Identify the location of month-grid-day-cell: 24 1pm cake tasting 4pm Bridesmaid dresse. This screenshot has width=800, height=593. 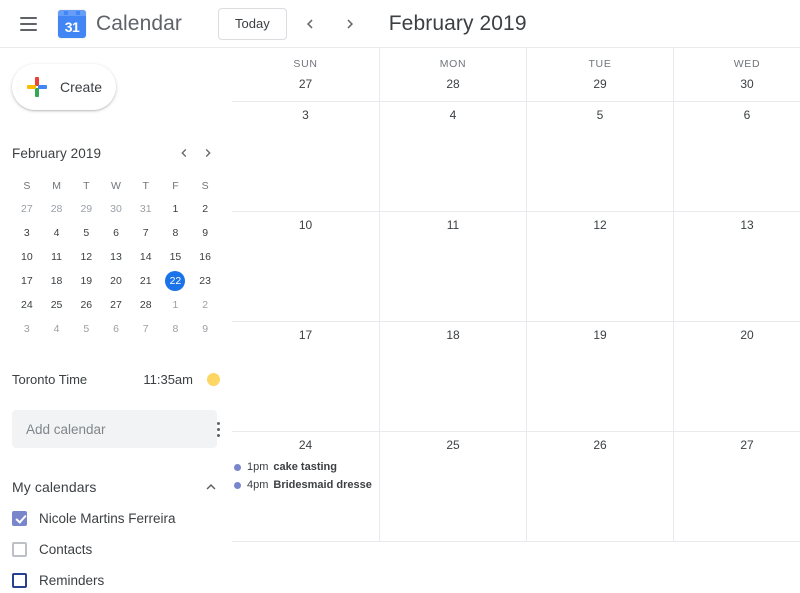
(305, 486).